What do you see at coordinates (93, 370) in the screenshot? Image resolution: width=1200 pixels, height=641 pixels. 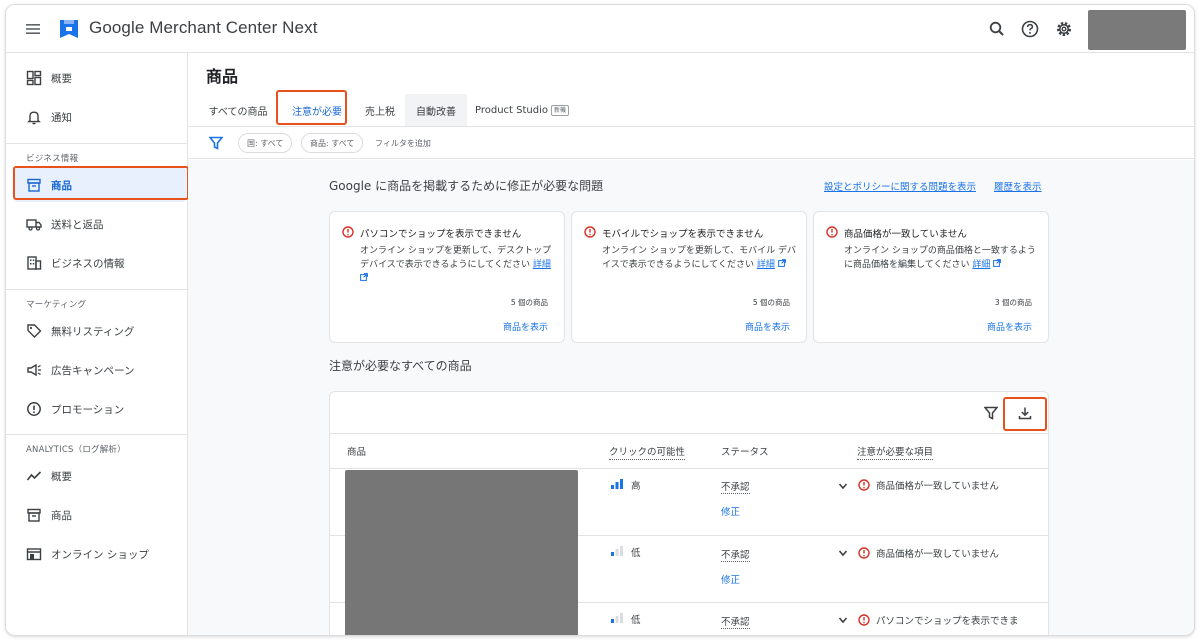 I see `sidebar-item-label: 広告キャンペーン` at bounding box center [93, 370].